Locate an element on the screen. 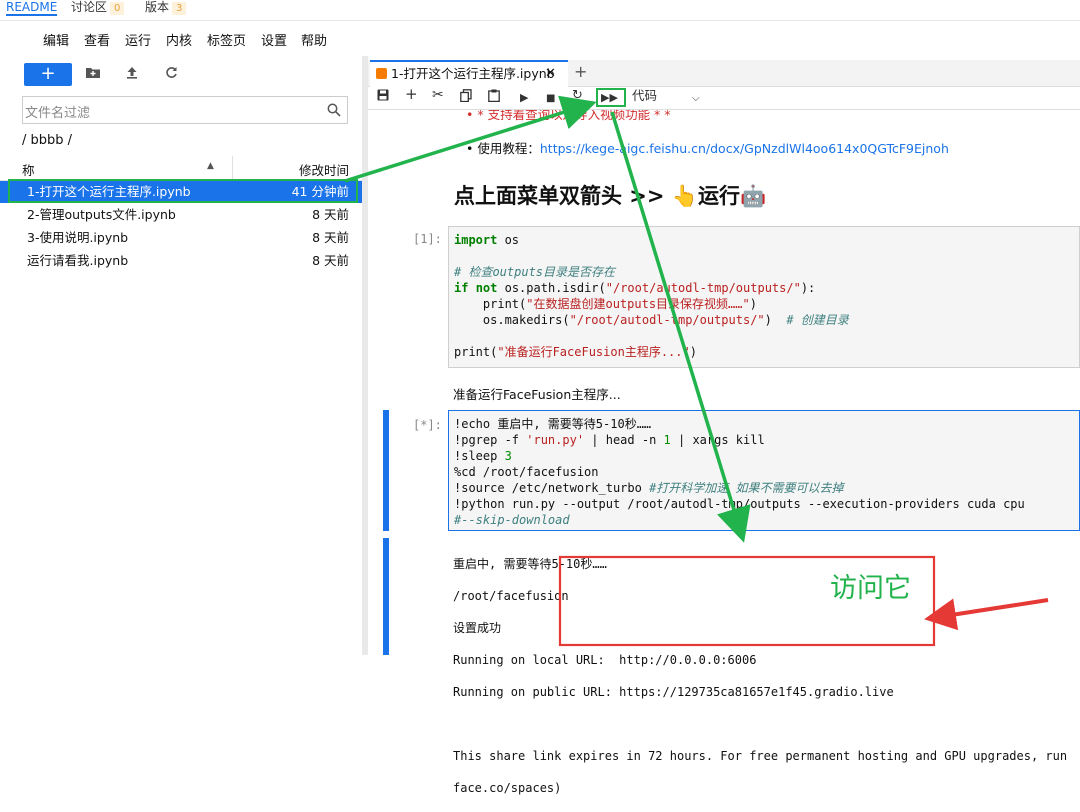 The width and height of the screenshot is (1080, 812). add-tab-button: + is located at coordinates (580, 71).